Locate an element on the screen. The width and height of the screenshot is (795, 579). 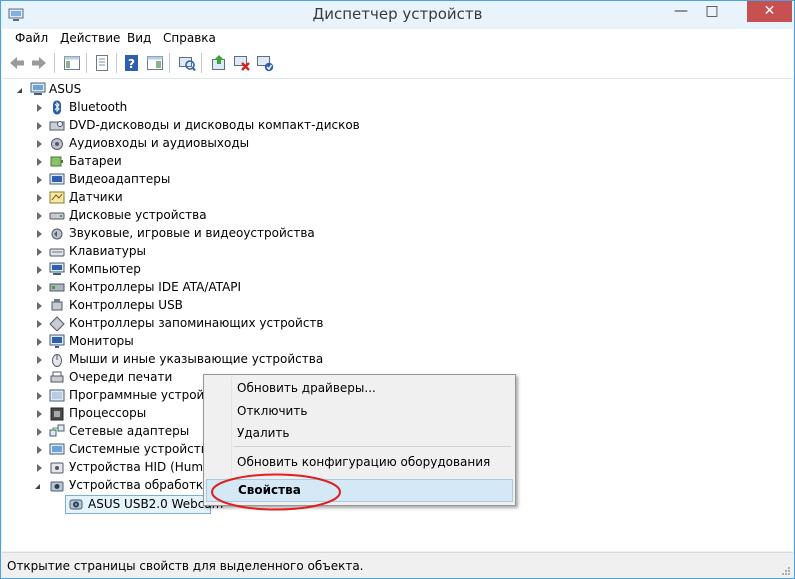
tree-category-item: Клавиатуры is located at coordinates (167, 252).